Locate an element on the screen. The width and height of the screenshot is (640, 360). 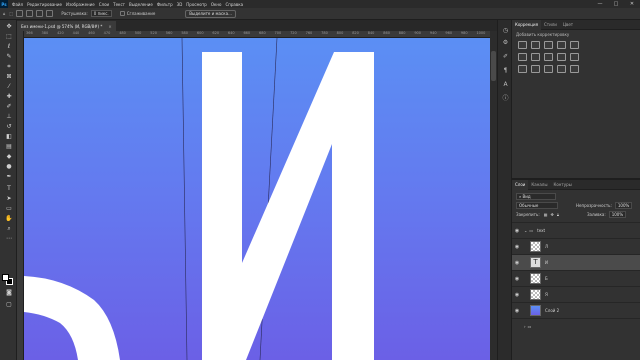
vibrance-icon is located at coordinates (574, 45).